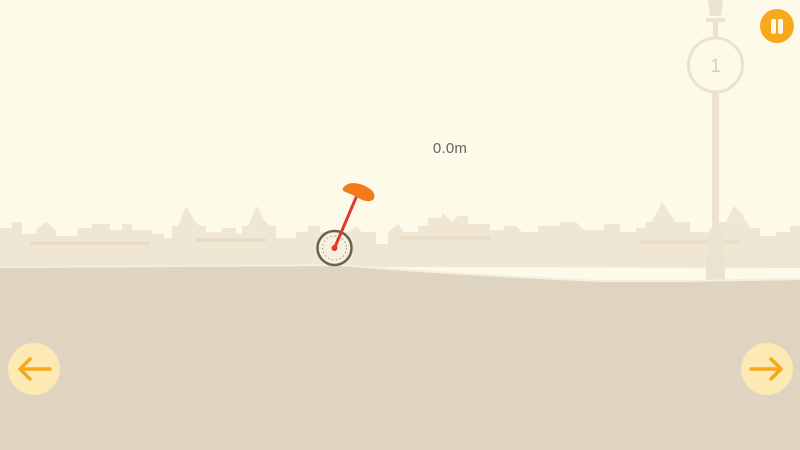  I want to click on pause-icon, so click(773, 26).